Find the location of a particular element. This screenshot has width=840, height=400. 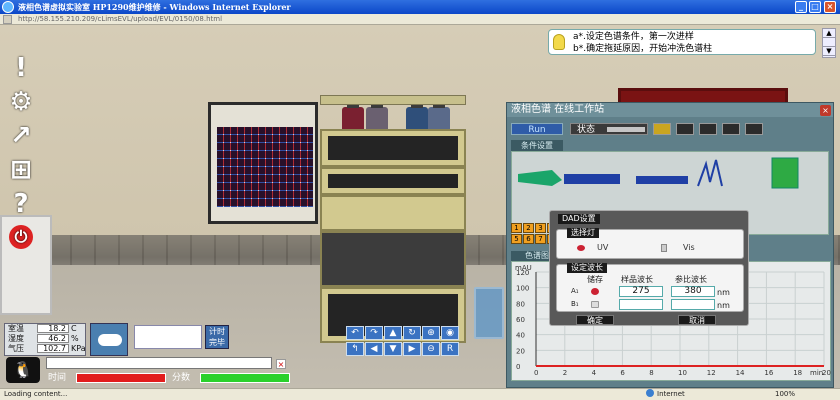

print-icon is located at coordinates (730, 129).